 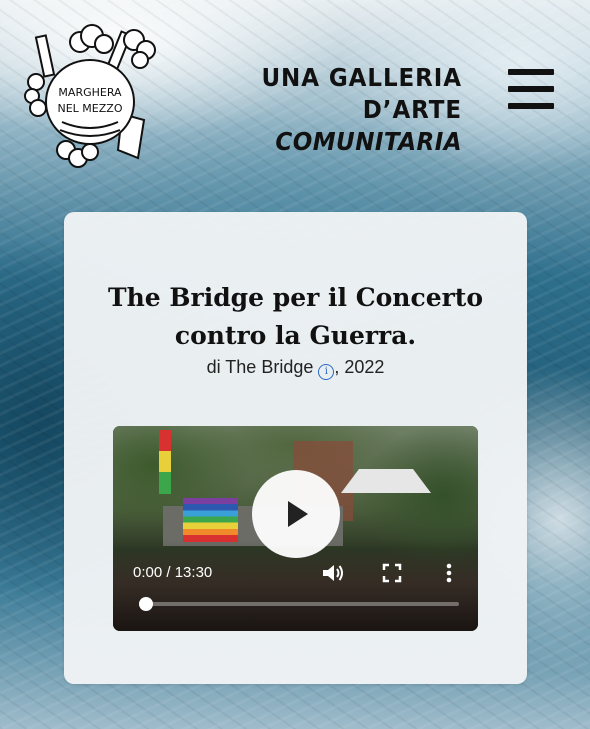 I want to click on video-time: 0:00 / 13:30, so click(x=172, y=572).